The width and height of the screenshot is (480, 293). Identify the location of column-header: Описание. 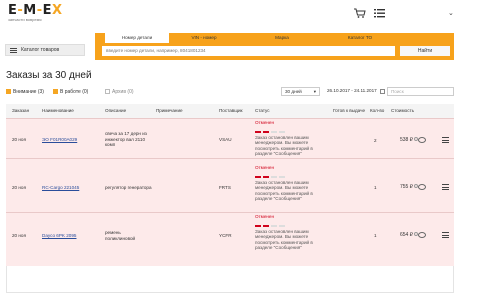
(116, 110).